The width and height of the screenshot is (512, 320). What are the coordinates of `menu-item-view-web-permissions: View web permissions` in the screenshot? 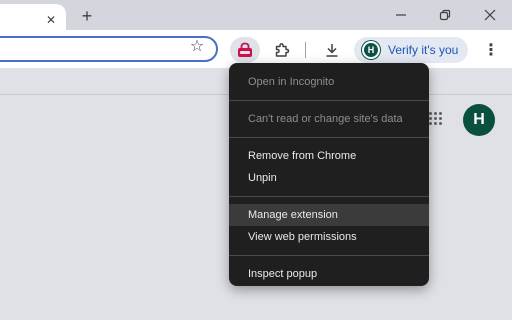 It's located at (329, 237).